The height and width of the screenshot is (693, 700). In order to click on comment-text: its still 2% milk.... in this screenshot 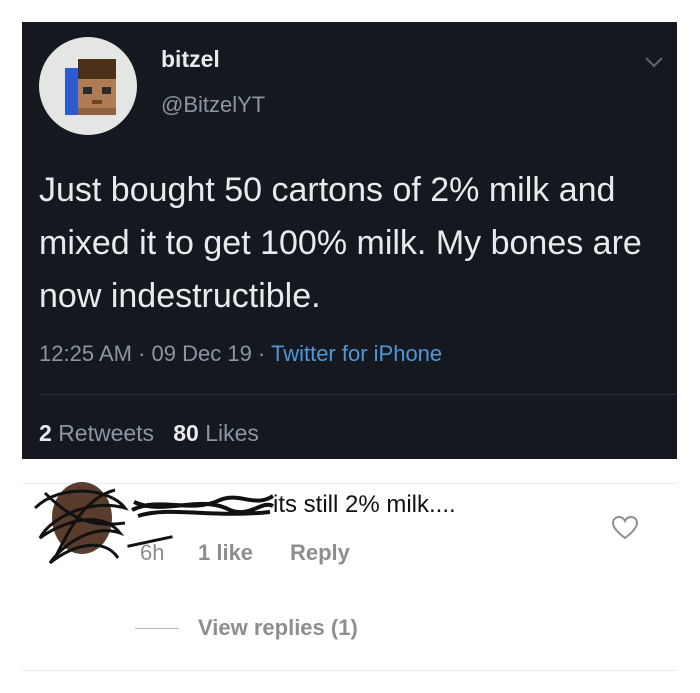, I will do `click(364, 504)`.